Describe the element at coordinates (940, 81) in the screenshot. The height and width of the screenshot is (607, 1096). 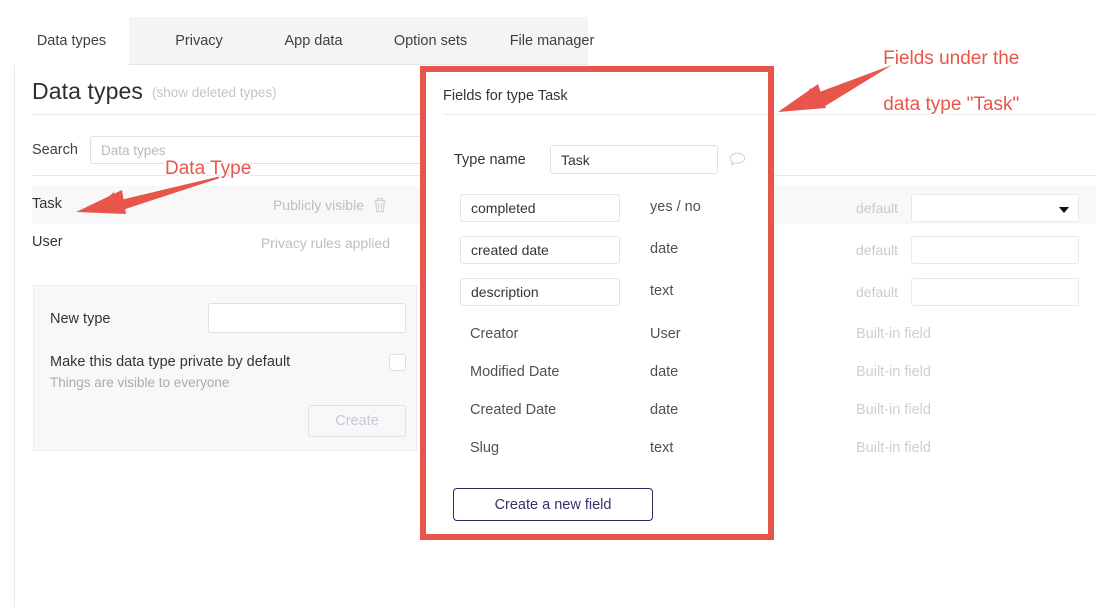
I see `annotation-fields-text: Fields under the data type "Task"` at that location.